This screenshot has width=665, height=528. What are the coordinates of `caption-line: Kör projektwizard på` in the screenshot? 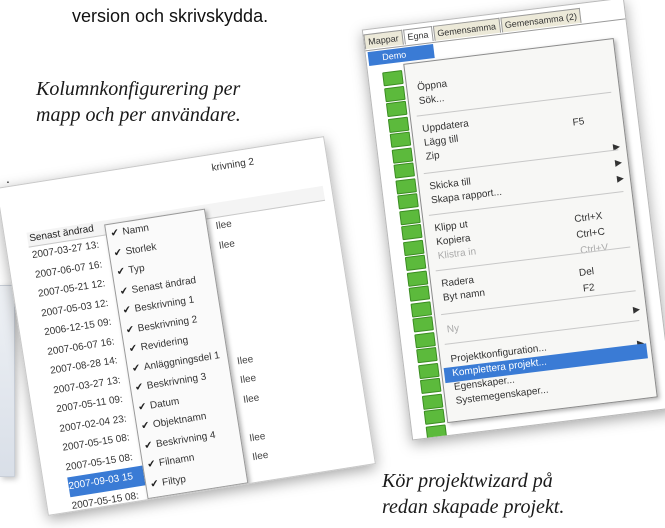 It's located at (467, 481).